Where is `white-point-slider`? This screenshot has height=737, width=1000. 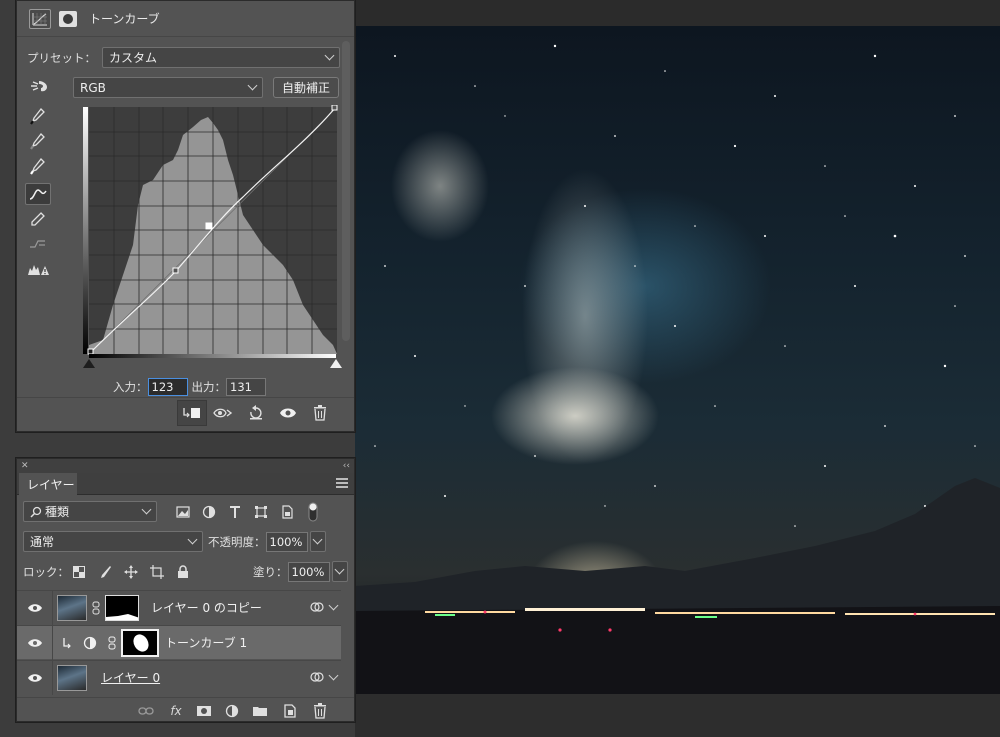 white-point-slider is located at coordinates (336, 363).